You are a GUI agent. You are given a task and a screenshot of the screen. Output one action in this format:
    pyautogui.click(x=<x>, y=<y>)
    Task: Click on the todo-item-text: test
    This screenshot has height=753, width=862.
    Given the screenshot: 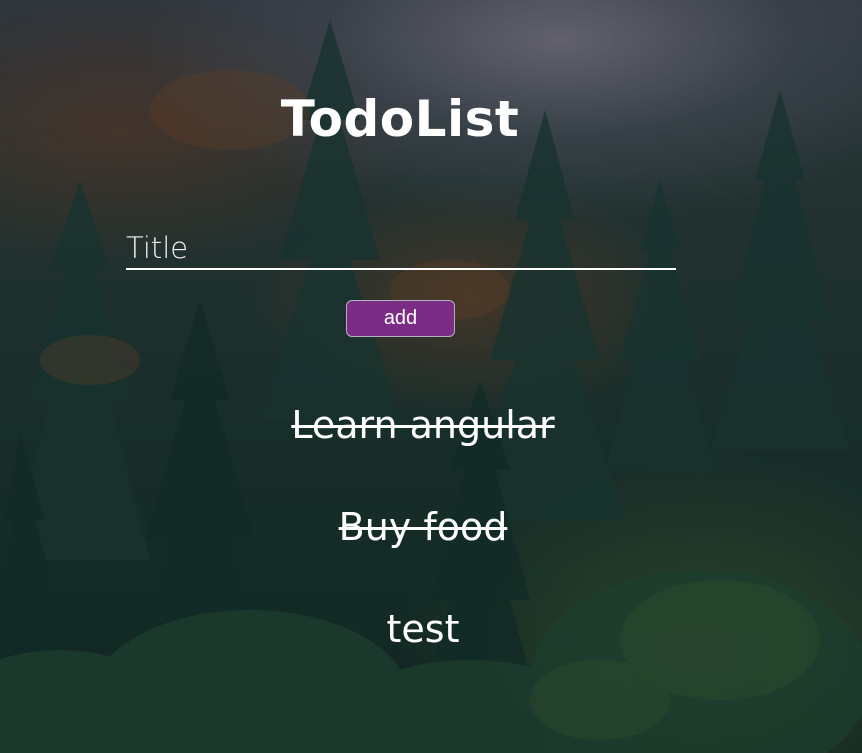 What is the action you would take?
    pyautogui.click(x=423, y=629)
    